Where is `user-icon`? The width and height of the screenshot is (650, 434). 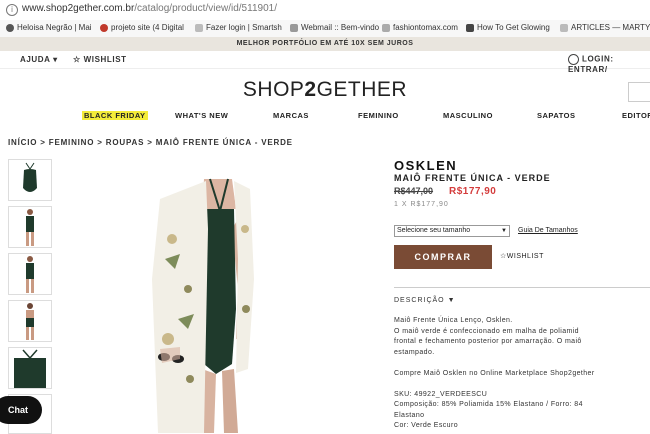 user-icon is located at coordinates (573, 59).